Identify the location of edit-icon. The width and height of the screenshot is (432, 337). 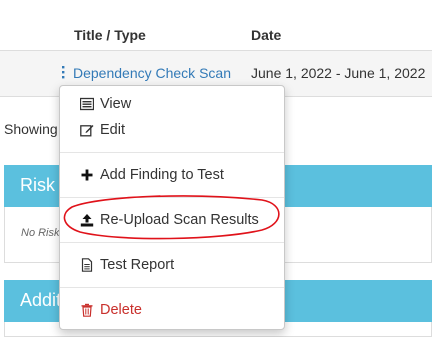
(87, 130).